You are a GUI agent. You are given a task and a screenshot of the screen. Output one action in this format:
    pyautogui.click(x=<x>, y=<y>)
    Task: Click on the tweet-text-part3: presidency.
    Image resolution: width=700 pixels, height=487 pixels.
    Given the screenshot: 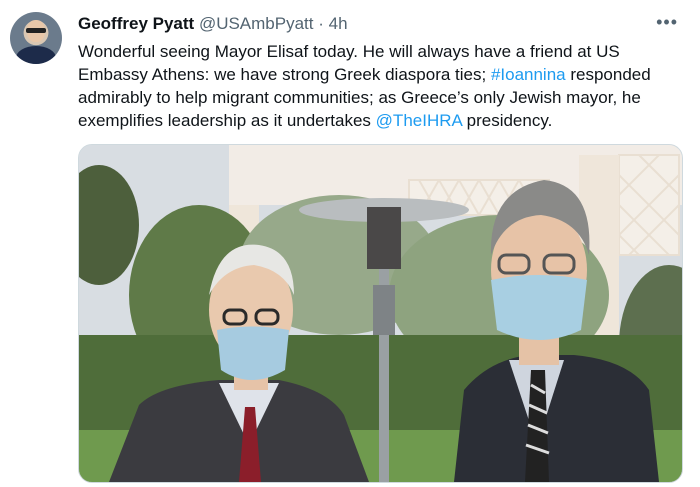 What is the action you would take?
    pyautogui.click(x=507, y=120)
    